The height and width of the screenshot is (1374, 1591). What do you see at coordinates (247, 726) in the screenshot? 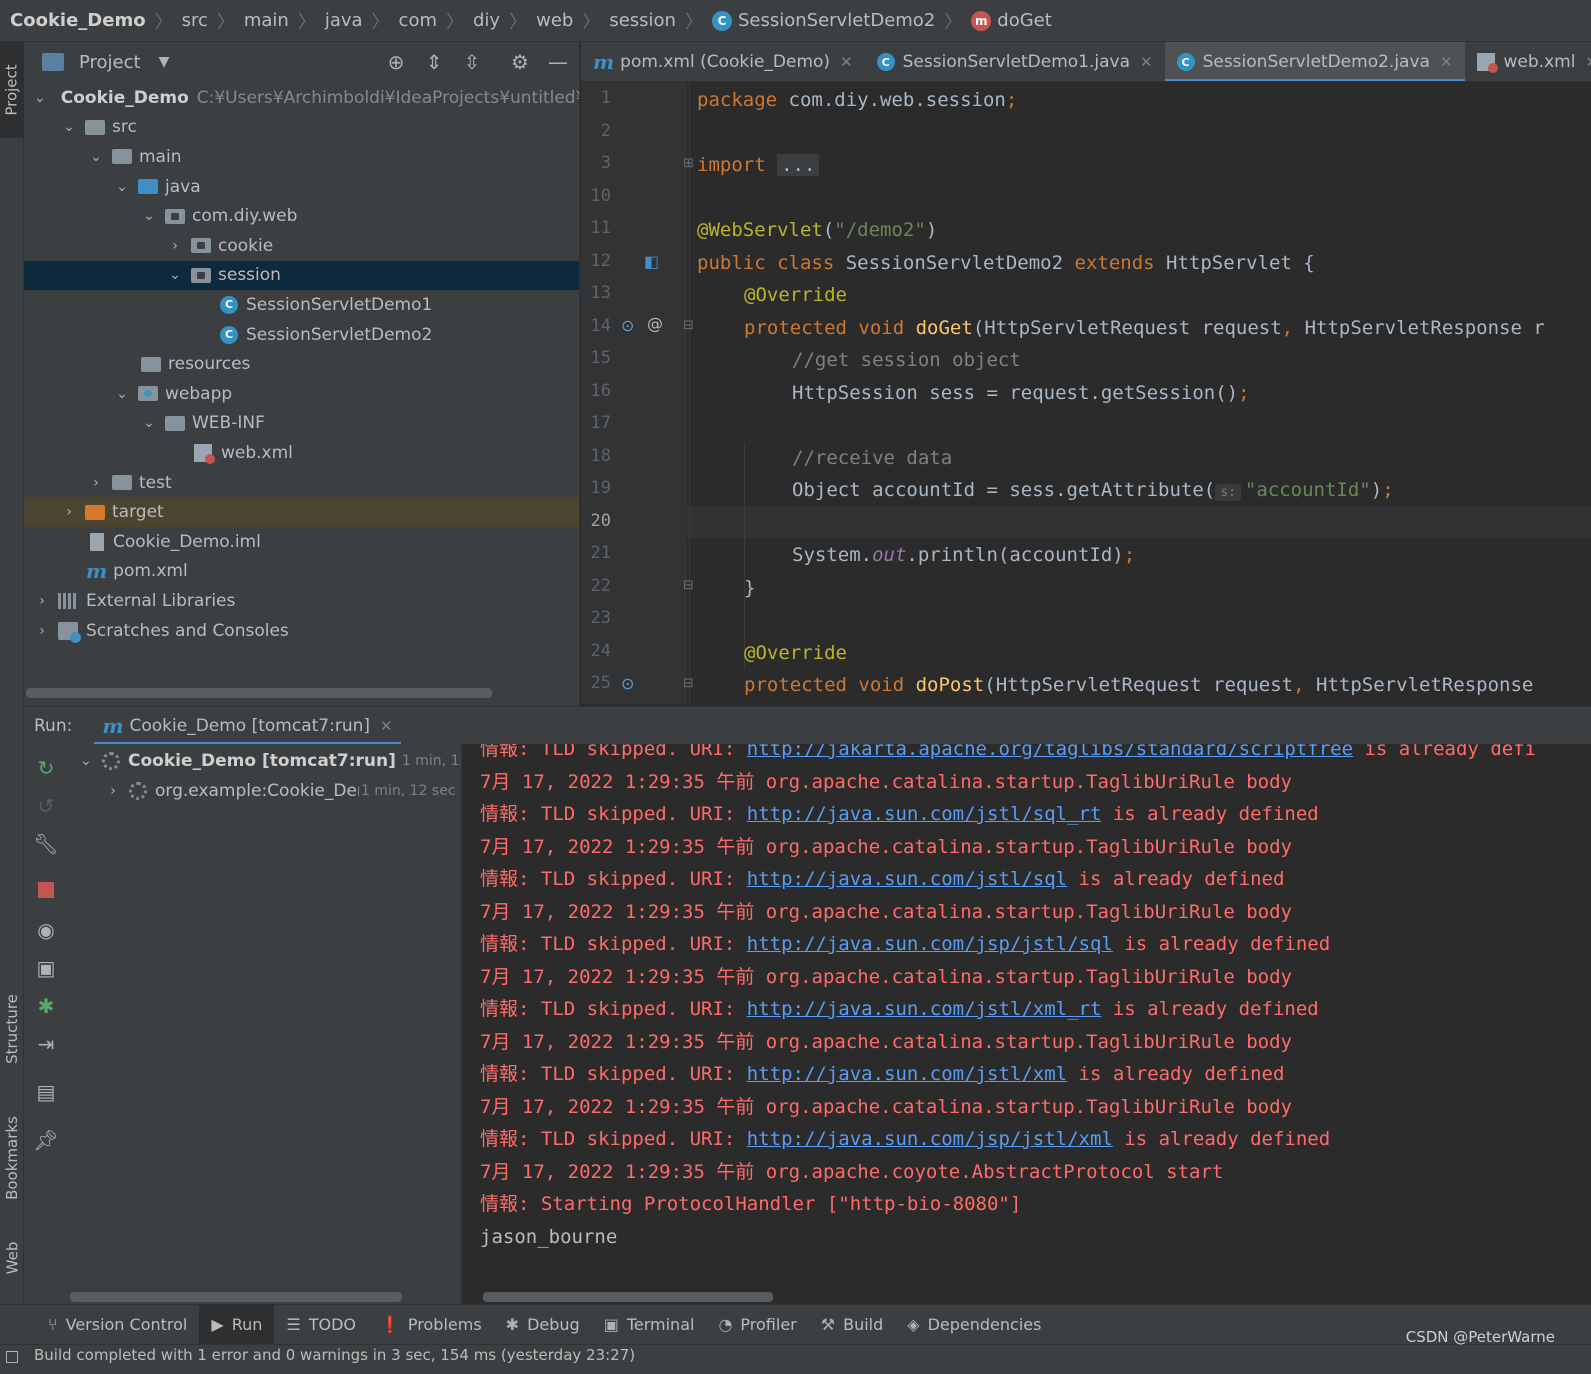
I see `run-config-tab: m Cookie_Demo [tomcat7:run] ✕` at bounding box center [247, 726].